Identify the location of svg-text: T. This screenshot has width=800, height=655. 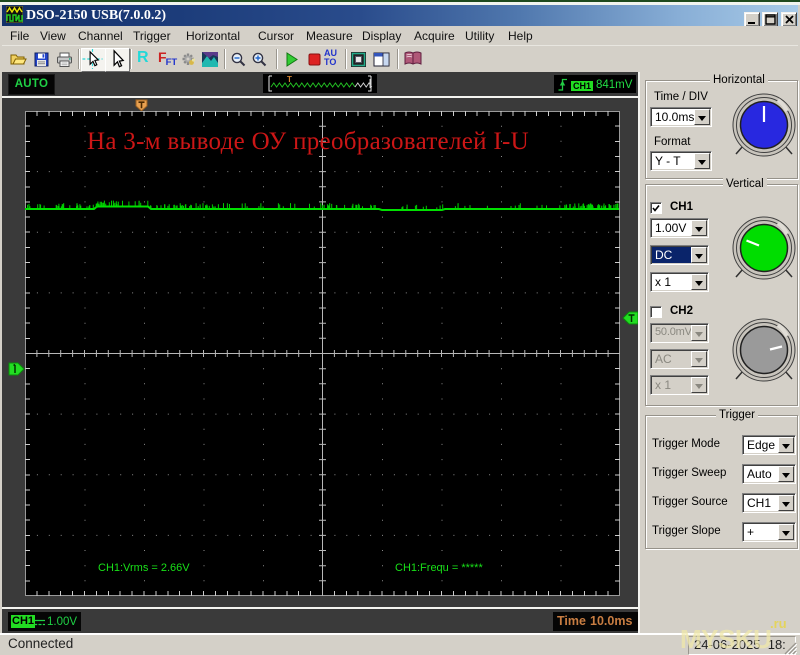
(289, 79).